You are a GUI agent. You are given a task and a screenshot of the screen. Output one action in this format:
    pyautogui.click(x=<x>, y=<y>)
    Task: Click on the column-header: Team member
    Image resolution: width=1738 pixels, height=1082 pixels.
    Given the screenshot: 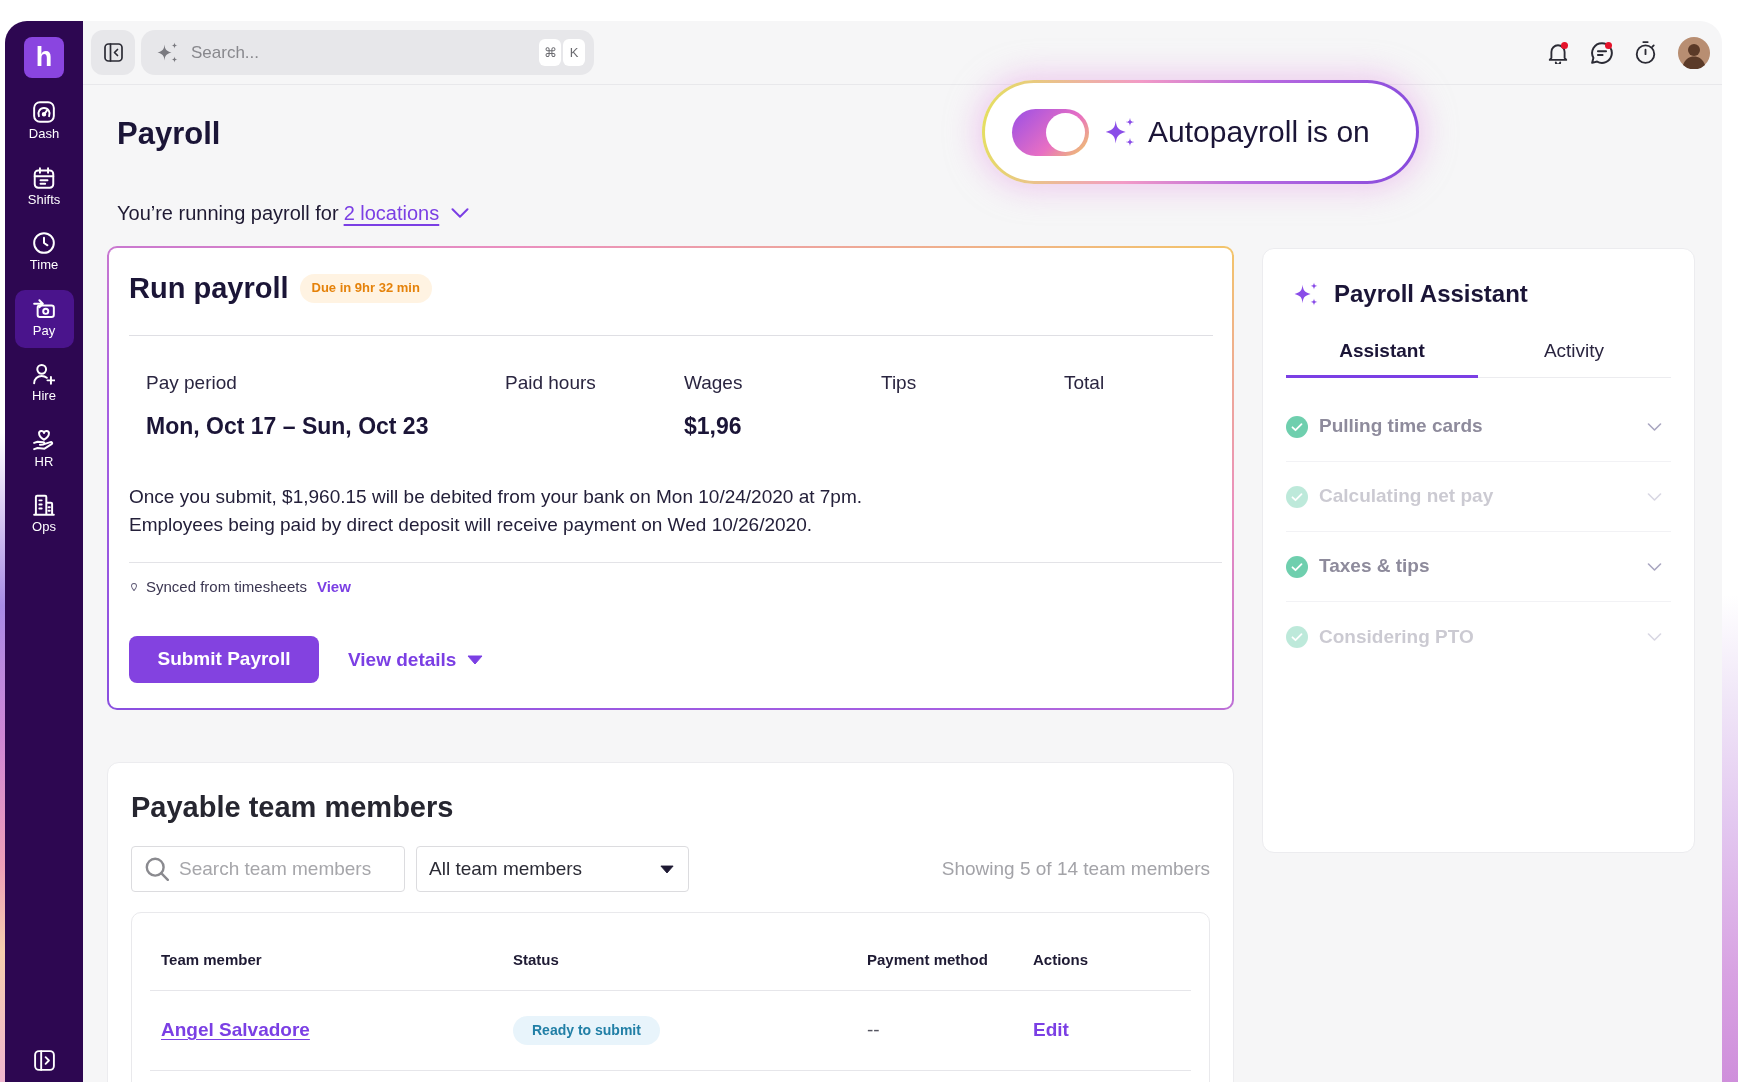 What is the action you would take?
    pyautogui.click(x=211, y=959)
    